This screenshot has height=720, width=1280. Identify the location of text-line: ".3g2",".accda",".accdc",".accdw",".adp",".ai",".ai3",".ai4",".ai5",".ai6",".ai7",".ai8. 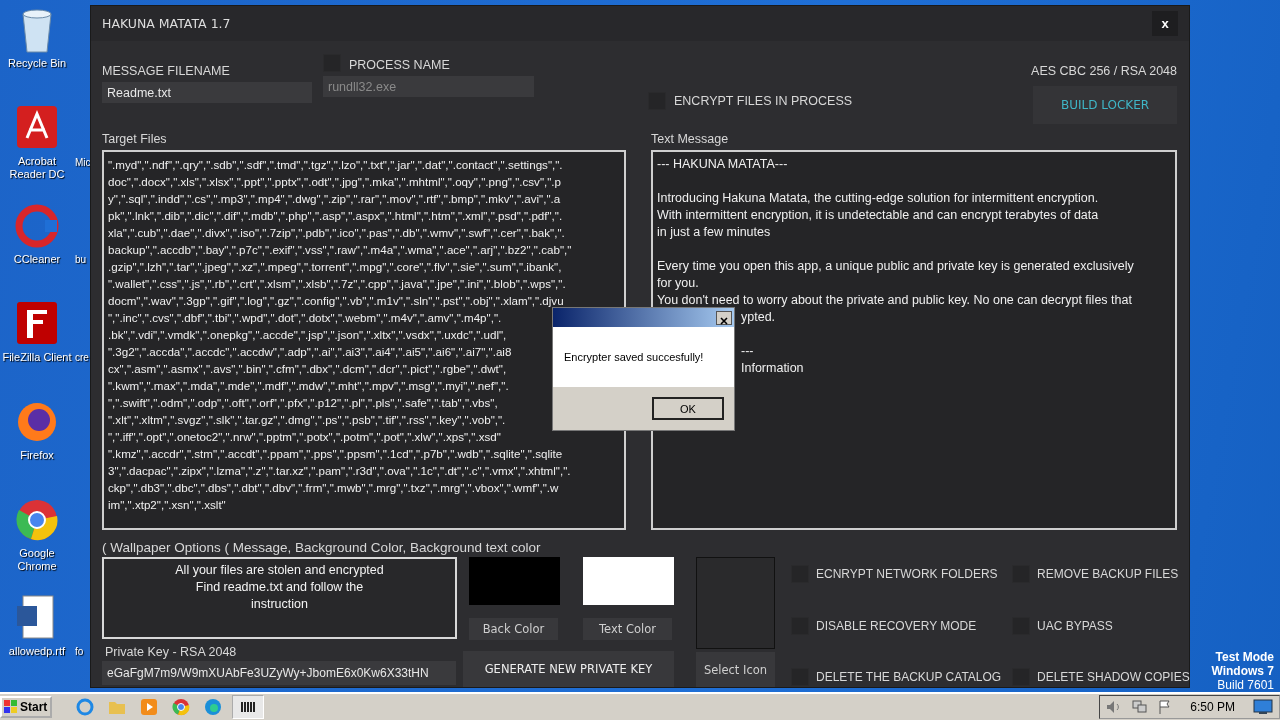
(310, 352).